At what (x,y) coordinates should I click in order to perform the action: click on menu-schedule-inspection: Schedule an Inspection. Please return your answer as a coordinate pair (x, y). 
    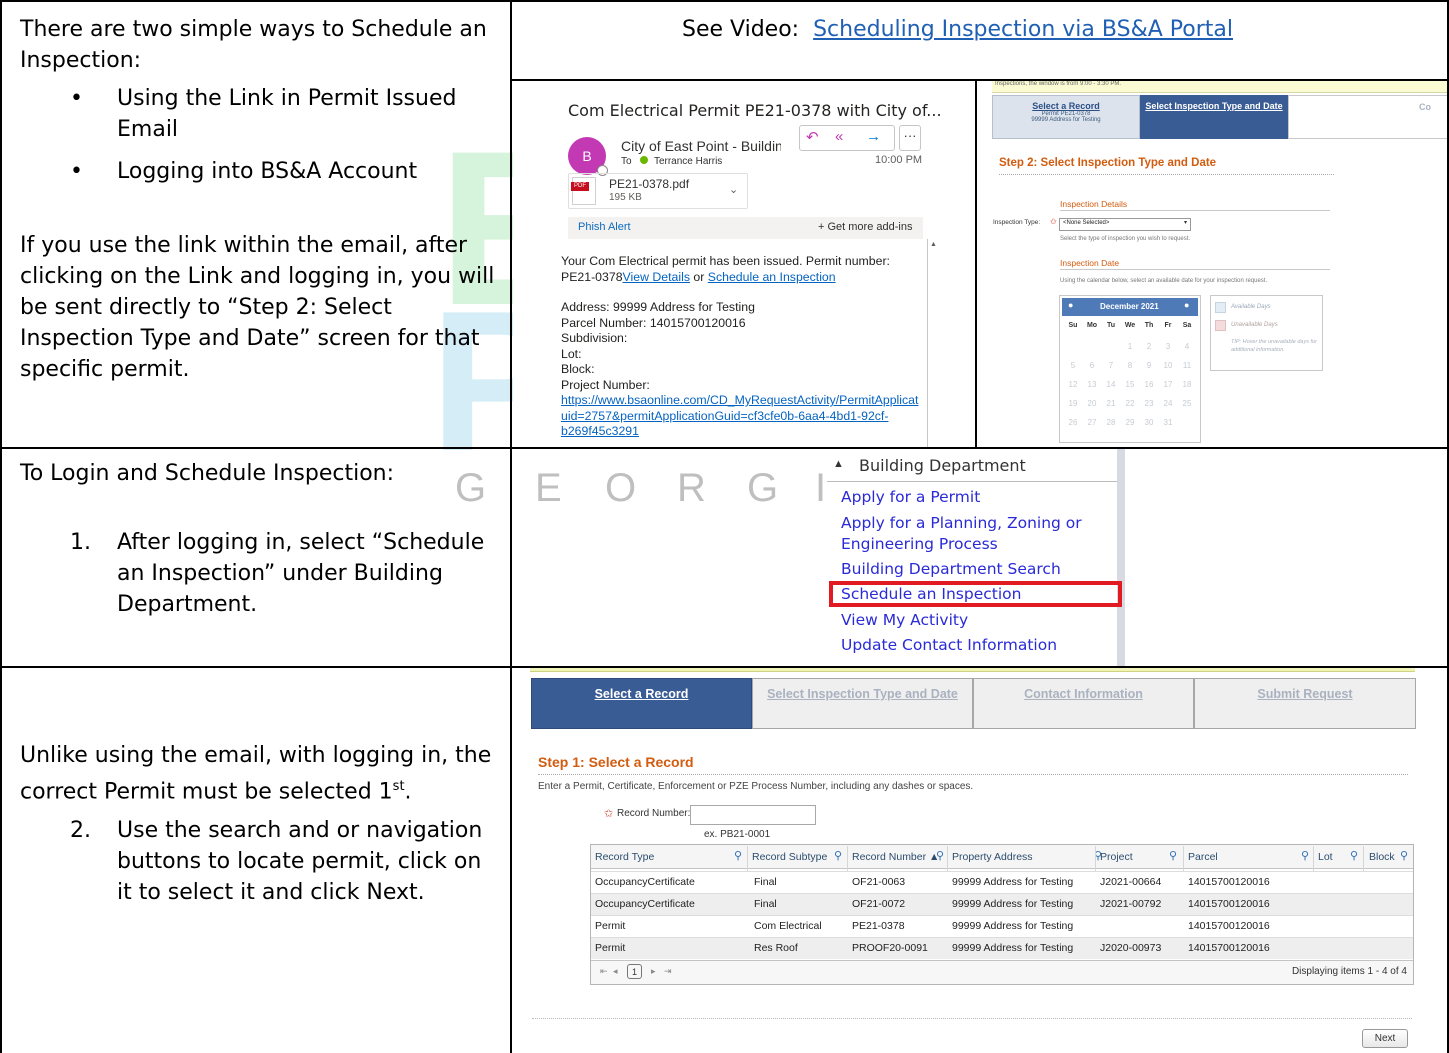
    Looking at the image, I should click on (931, 594).